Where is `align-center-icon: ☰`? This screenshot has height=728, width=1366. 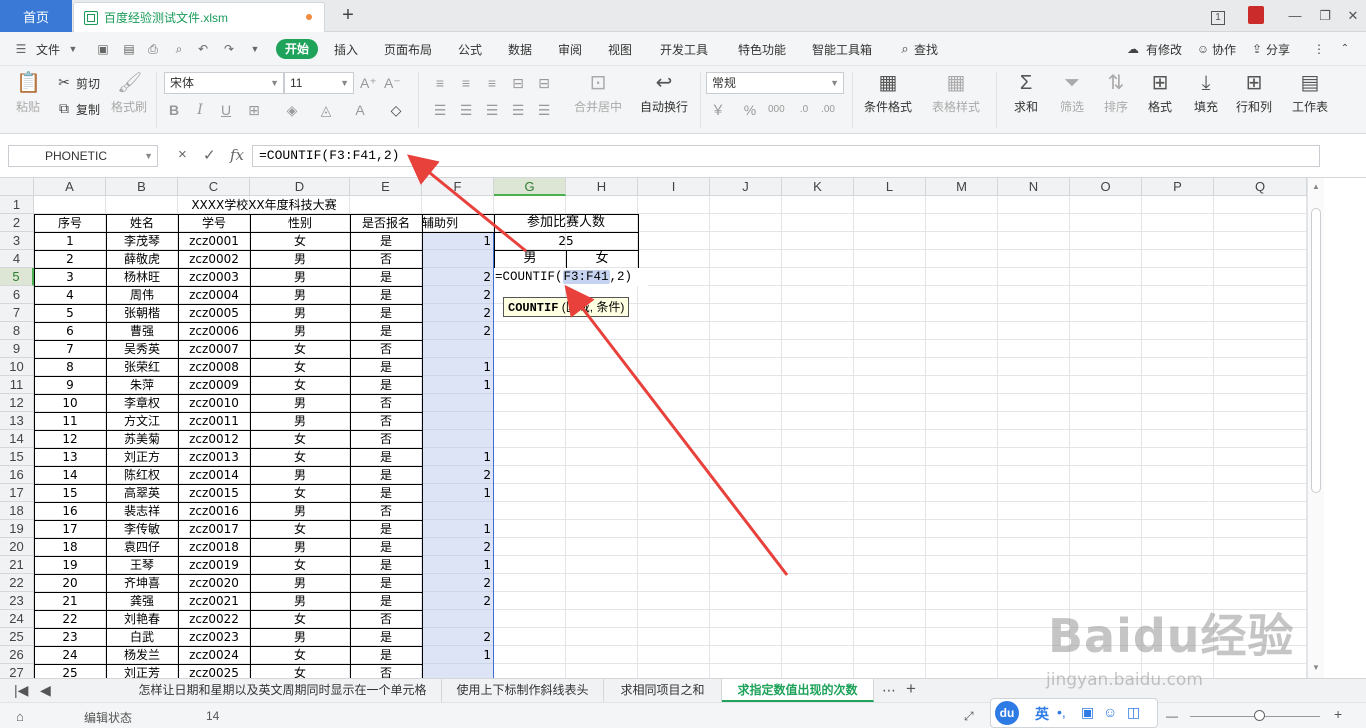
align-center-icon: ☰ is located at coordinates (466, 110).